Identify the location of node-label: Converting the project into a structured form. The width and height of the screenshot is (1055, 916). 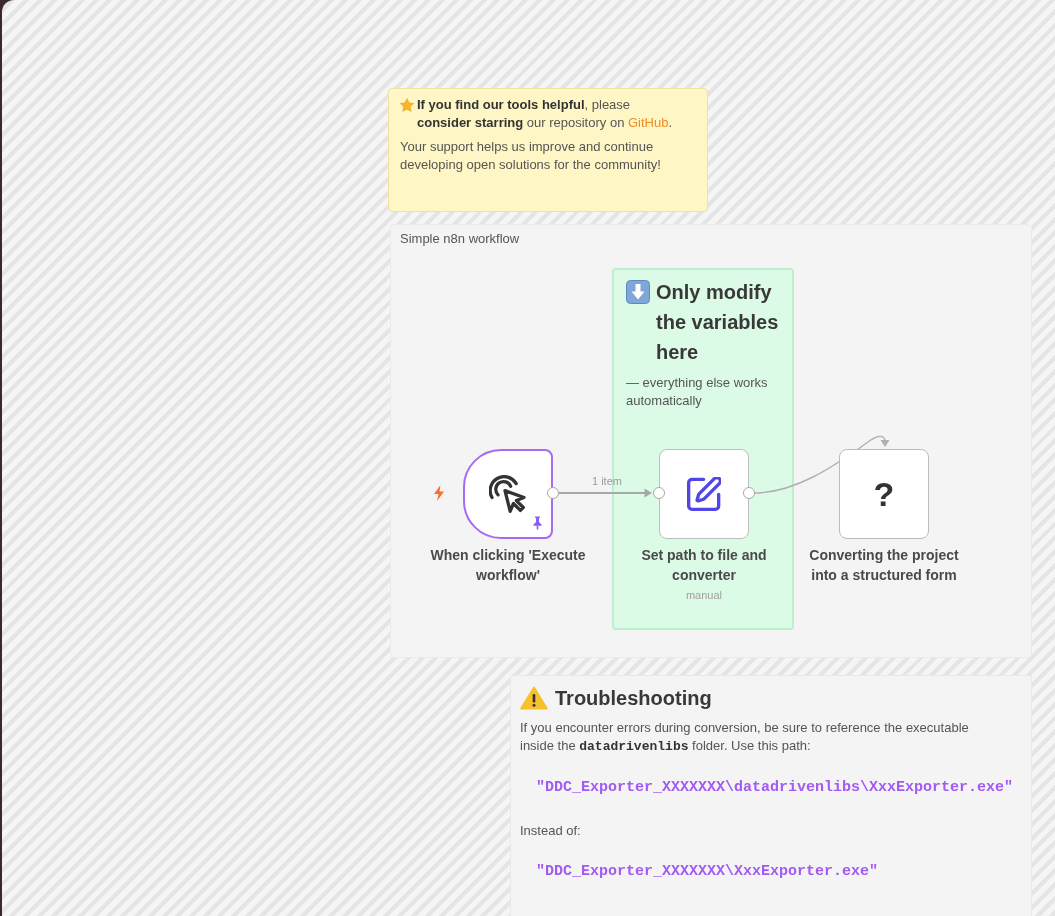
(884, 565).